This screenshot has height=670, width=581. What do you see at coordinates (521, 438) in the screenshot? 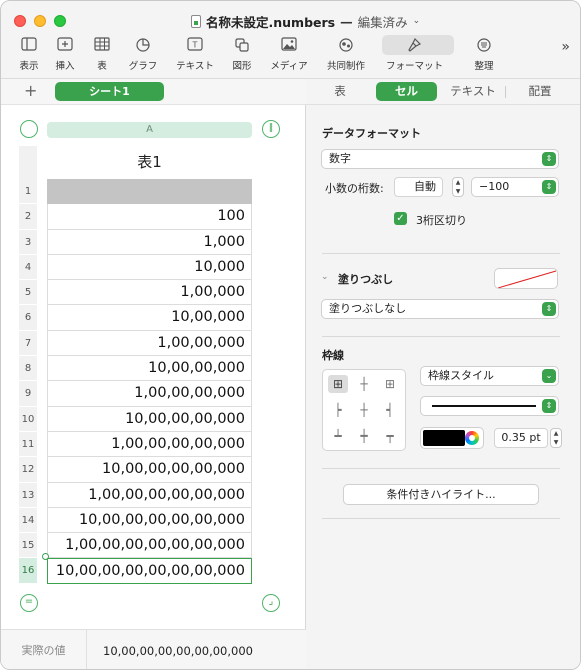
I see `border-width-field: 0.35 pt` at bounding box center [521, 438].